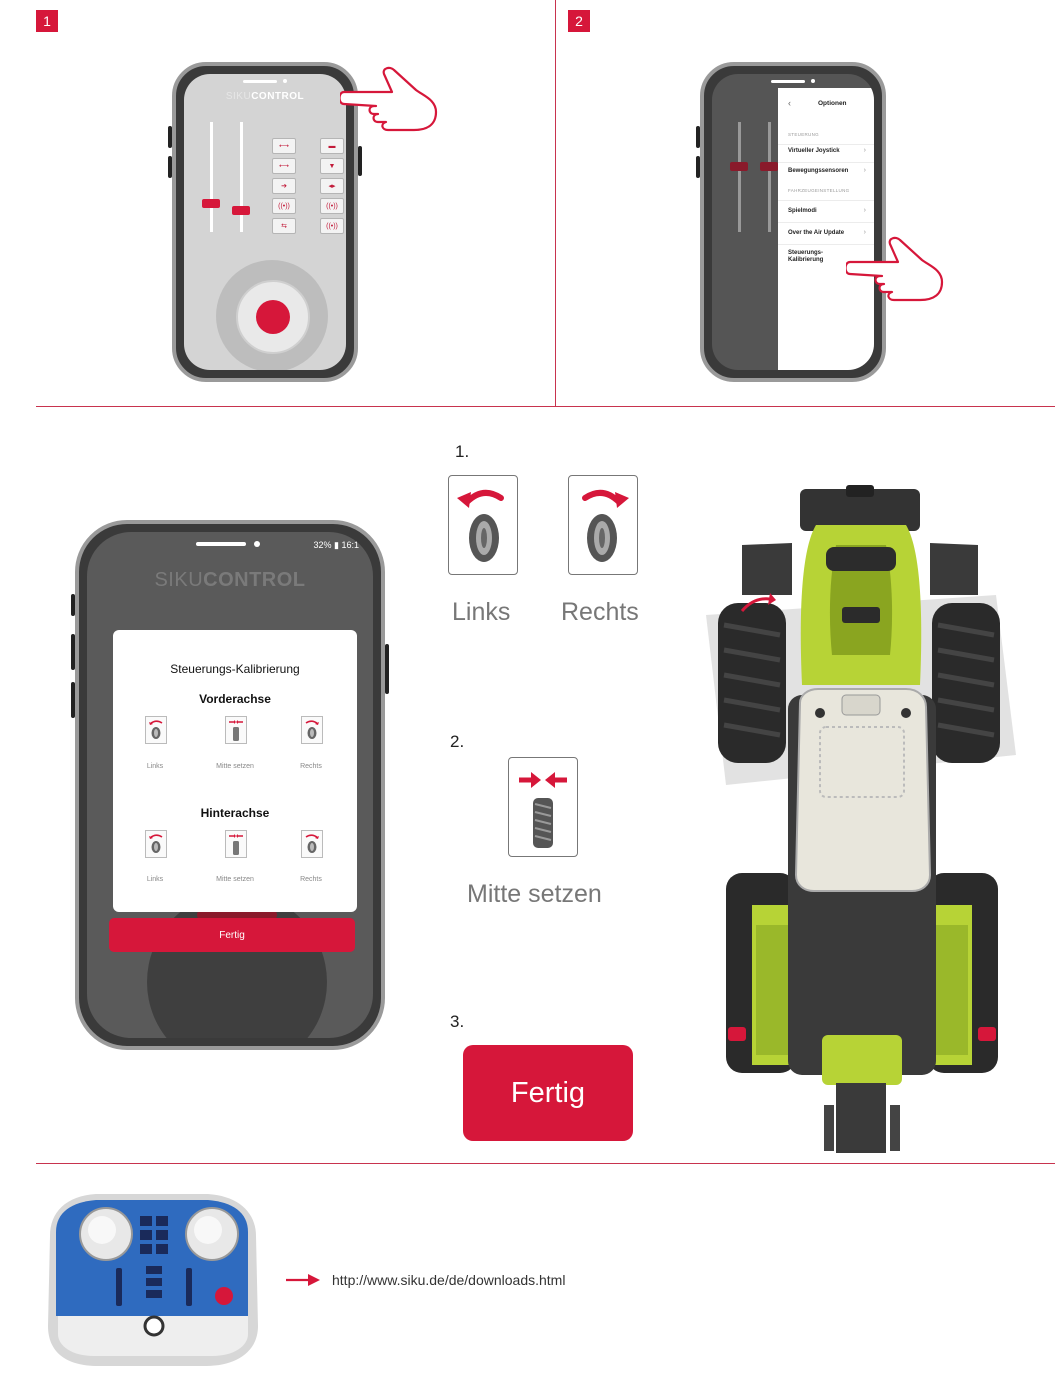 The height and width of the screenshot is (1397, 1055). I want to click on function-button: ▼, so click(332, 166).